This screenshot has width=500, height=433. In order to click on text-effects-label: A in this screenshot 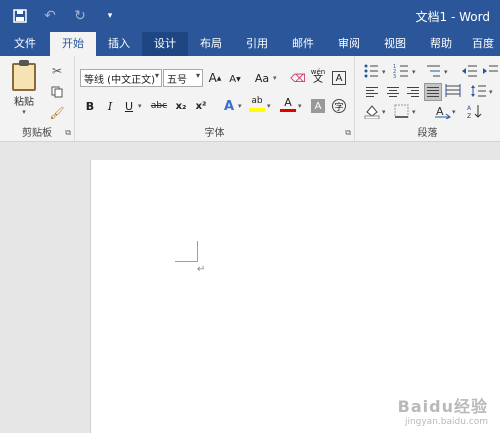, I will do `click(229, 106)`.